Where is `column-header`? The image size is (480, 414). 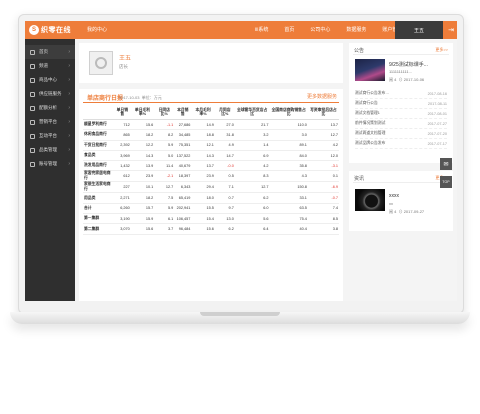
column-header is located at coordinates (98, 112).